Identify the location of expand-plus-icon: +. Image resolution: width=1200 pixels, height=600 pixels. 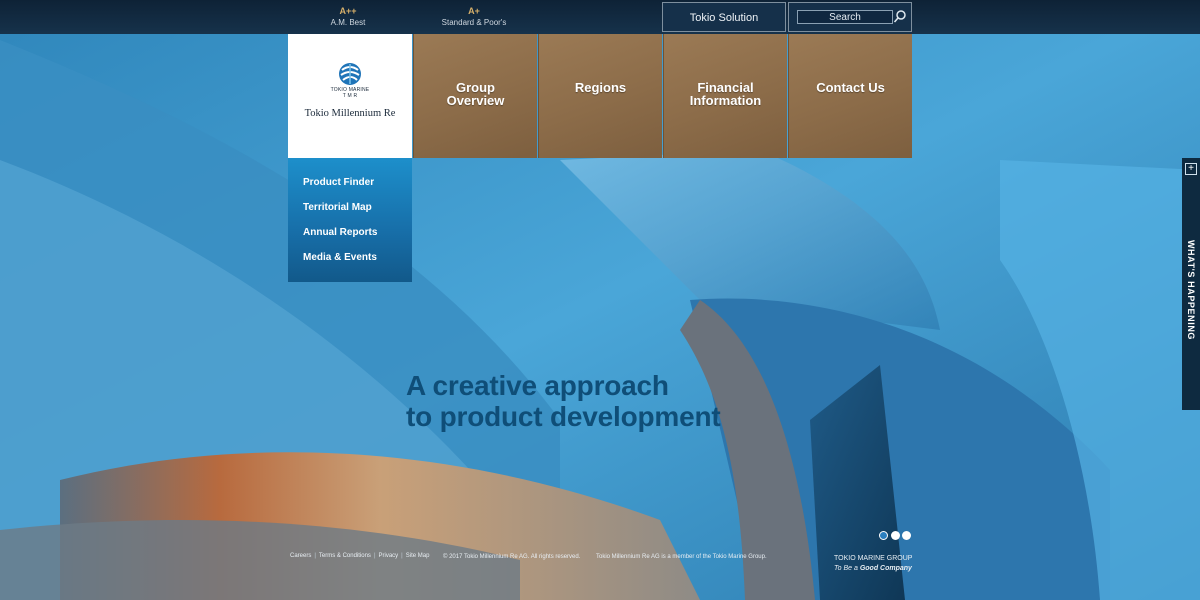
(1191, 169).